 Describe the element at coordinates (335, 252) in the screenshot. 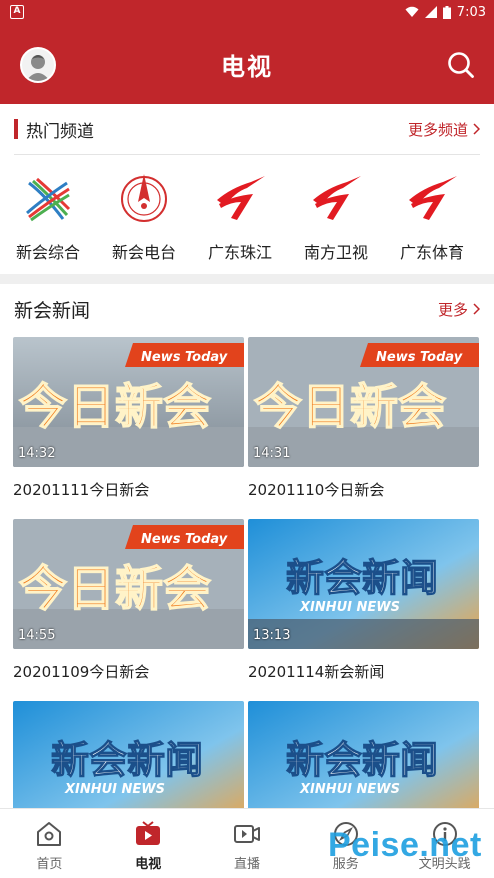

I see `channel-label: 南方卫视` at that location.